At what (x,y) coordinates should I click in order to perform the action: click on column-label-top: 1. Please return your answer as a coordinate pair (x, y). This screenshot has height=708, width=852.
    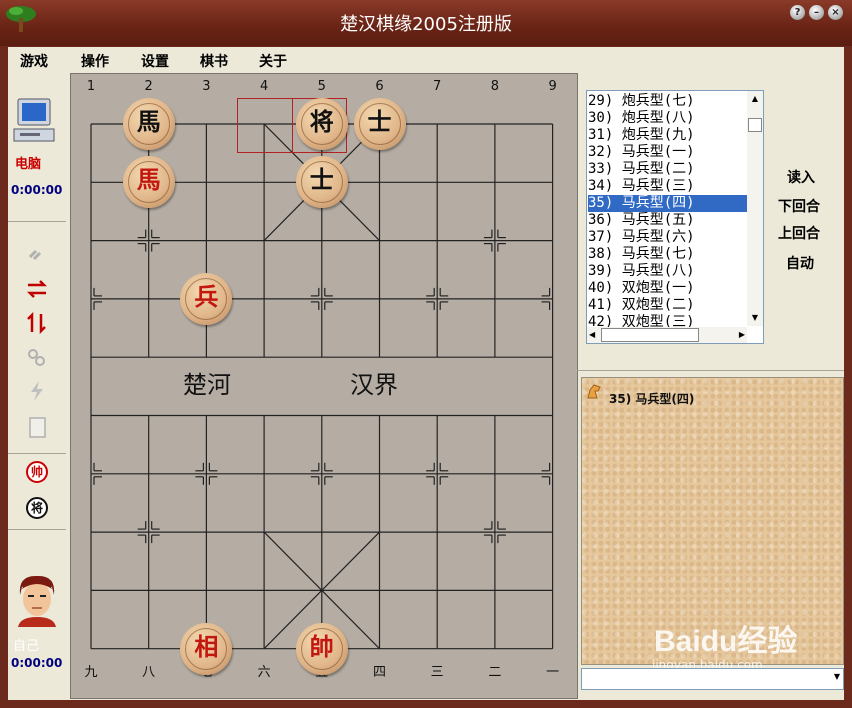
    Looking at the image, I should click on (91, 86).